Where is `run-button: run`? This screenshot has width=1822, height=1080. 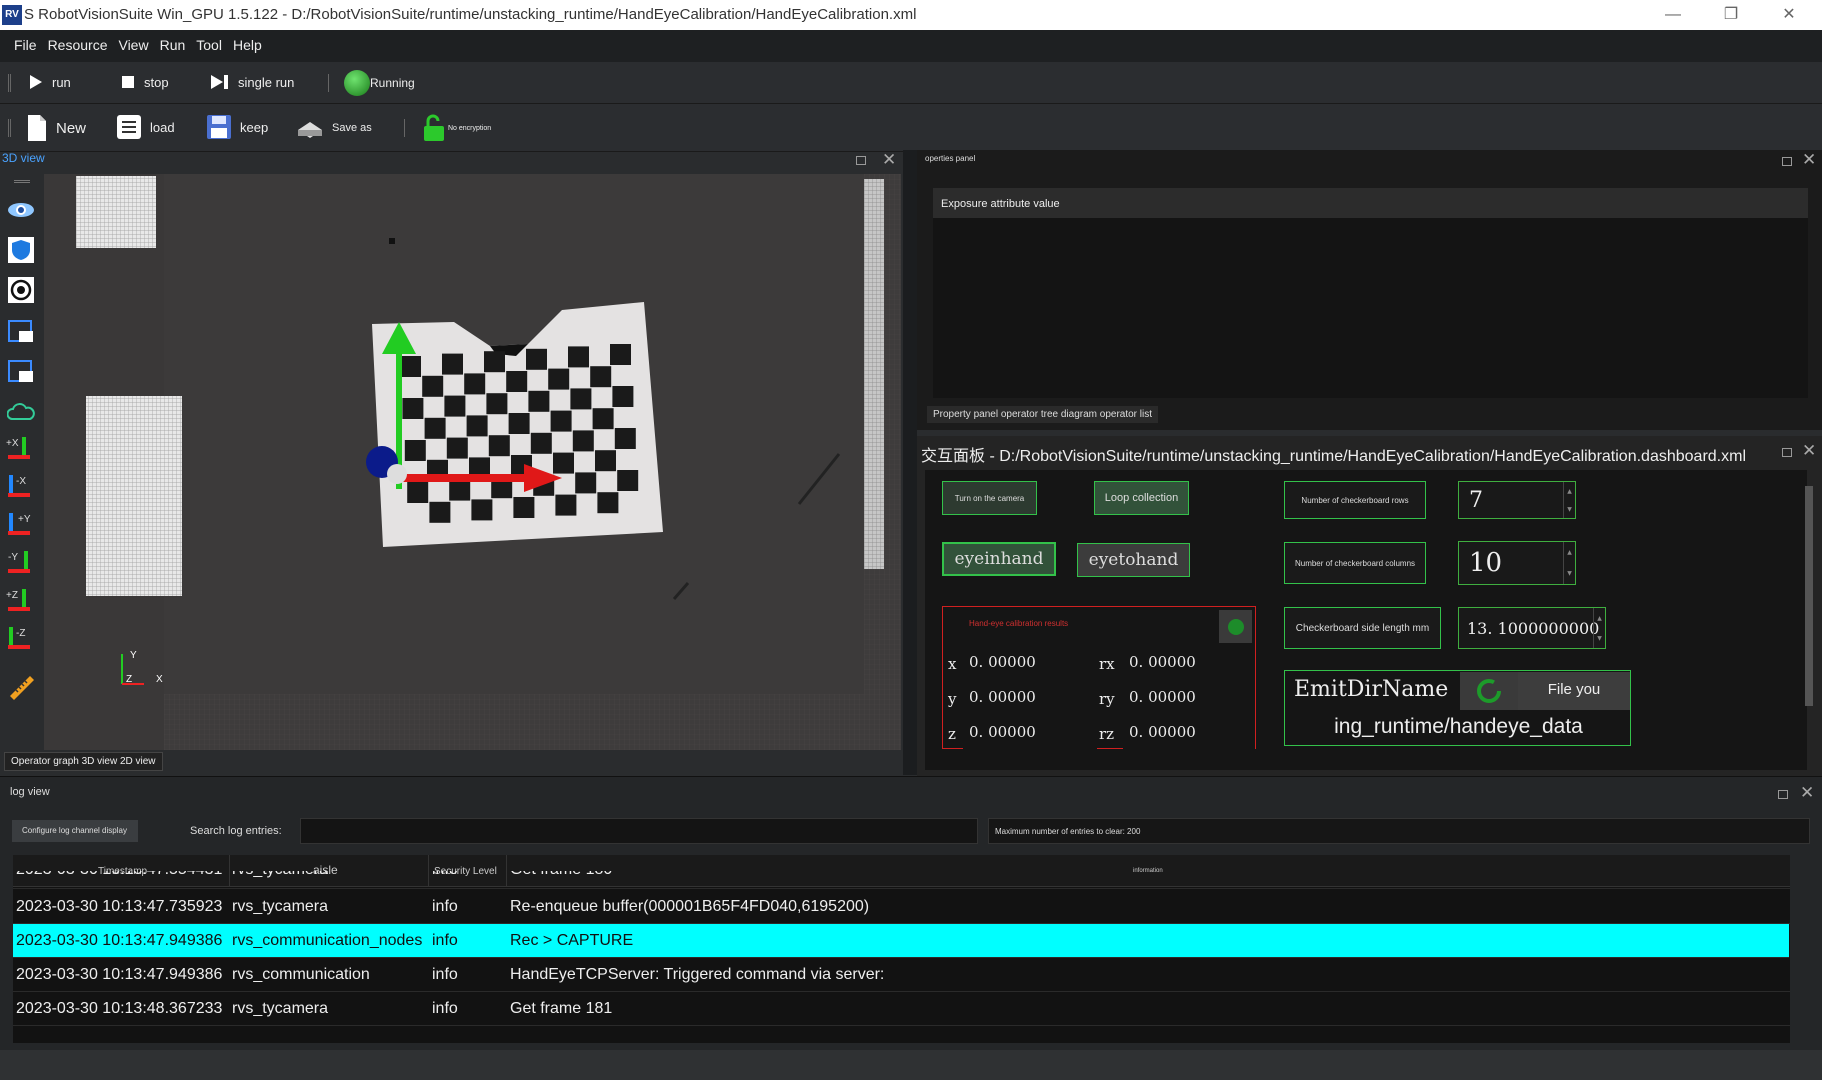
run-button: run is located at coordinates (49, 82).